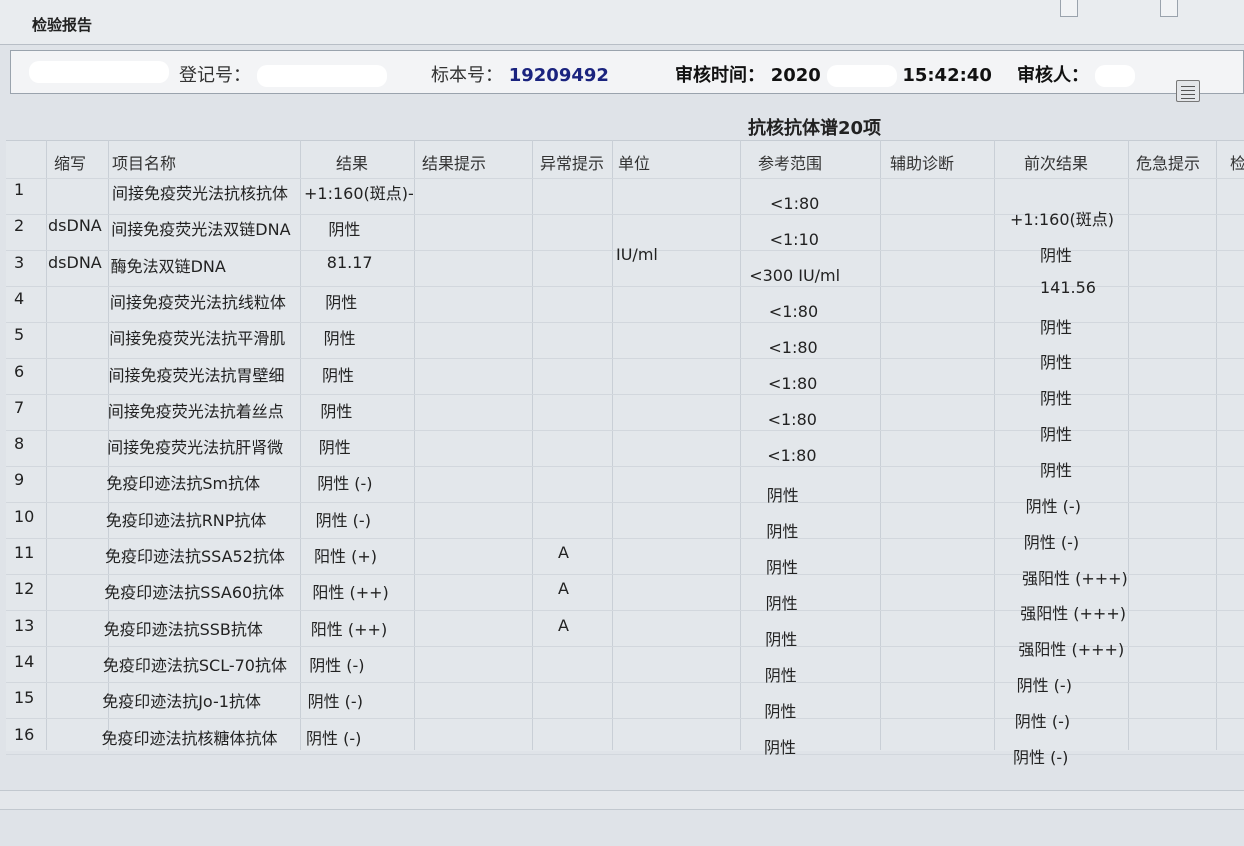  I want to click on header-aux-diagnosis: 辅助诊断, so click(922, 162).